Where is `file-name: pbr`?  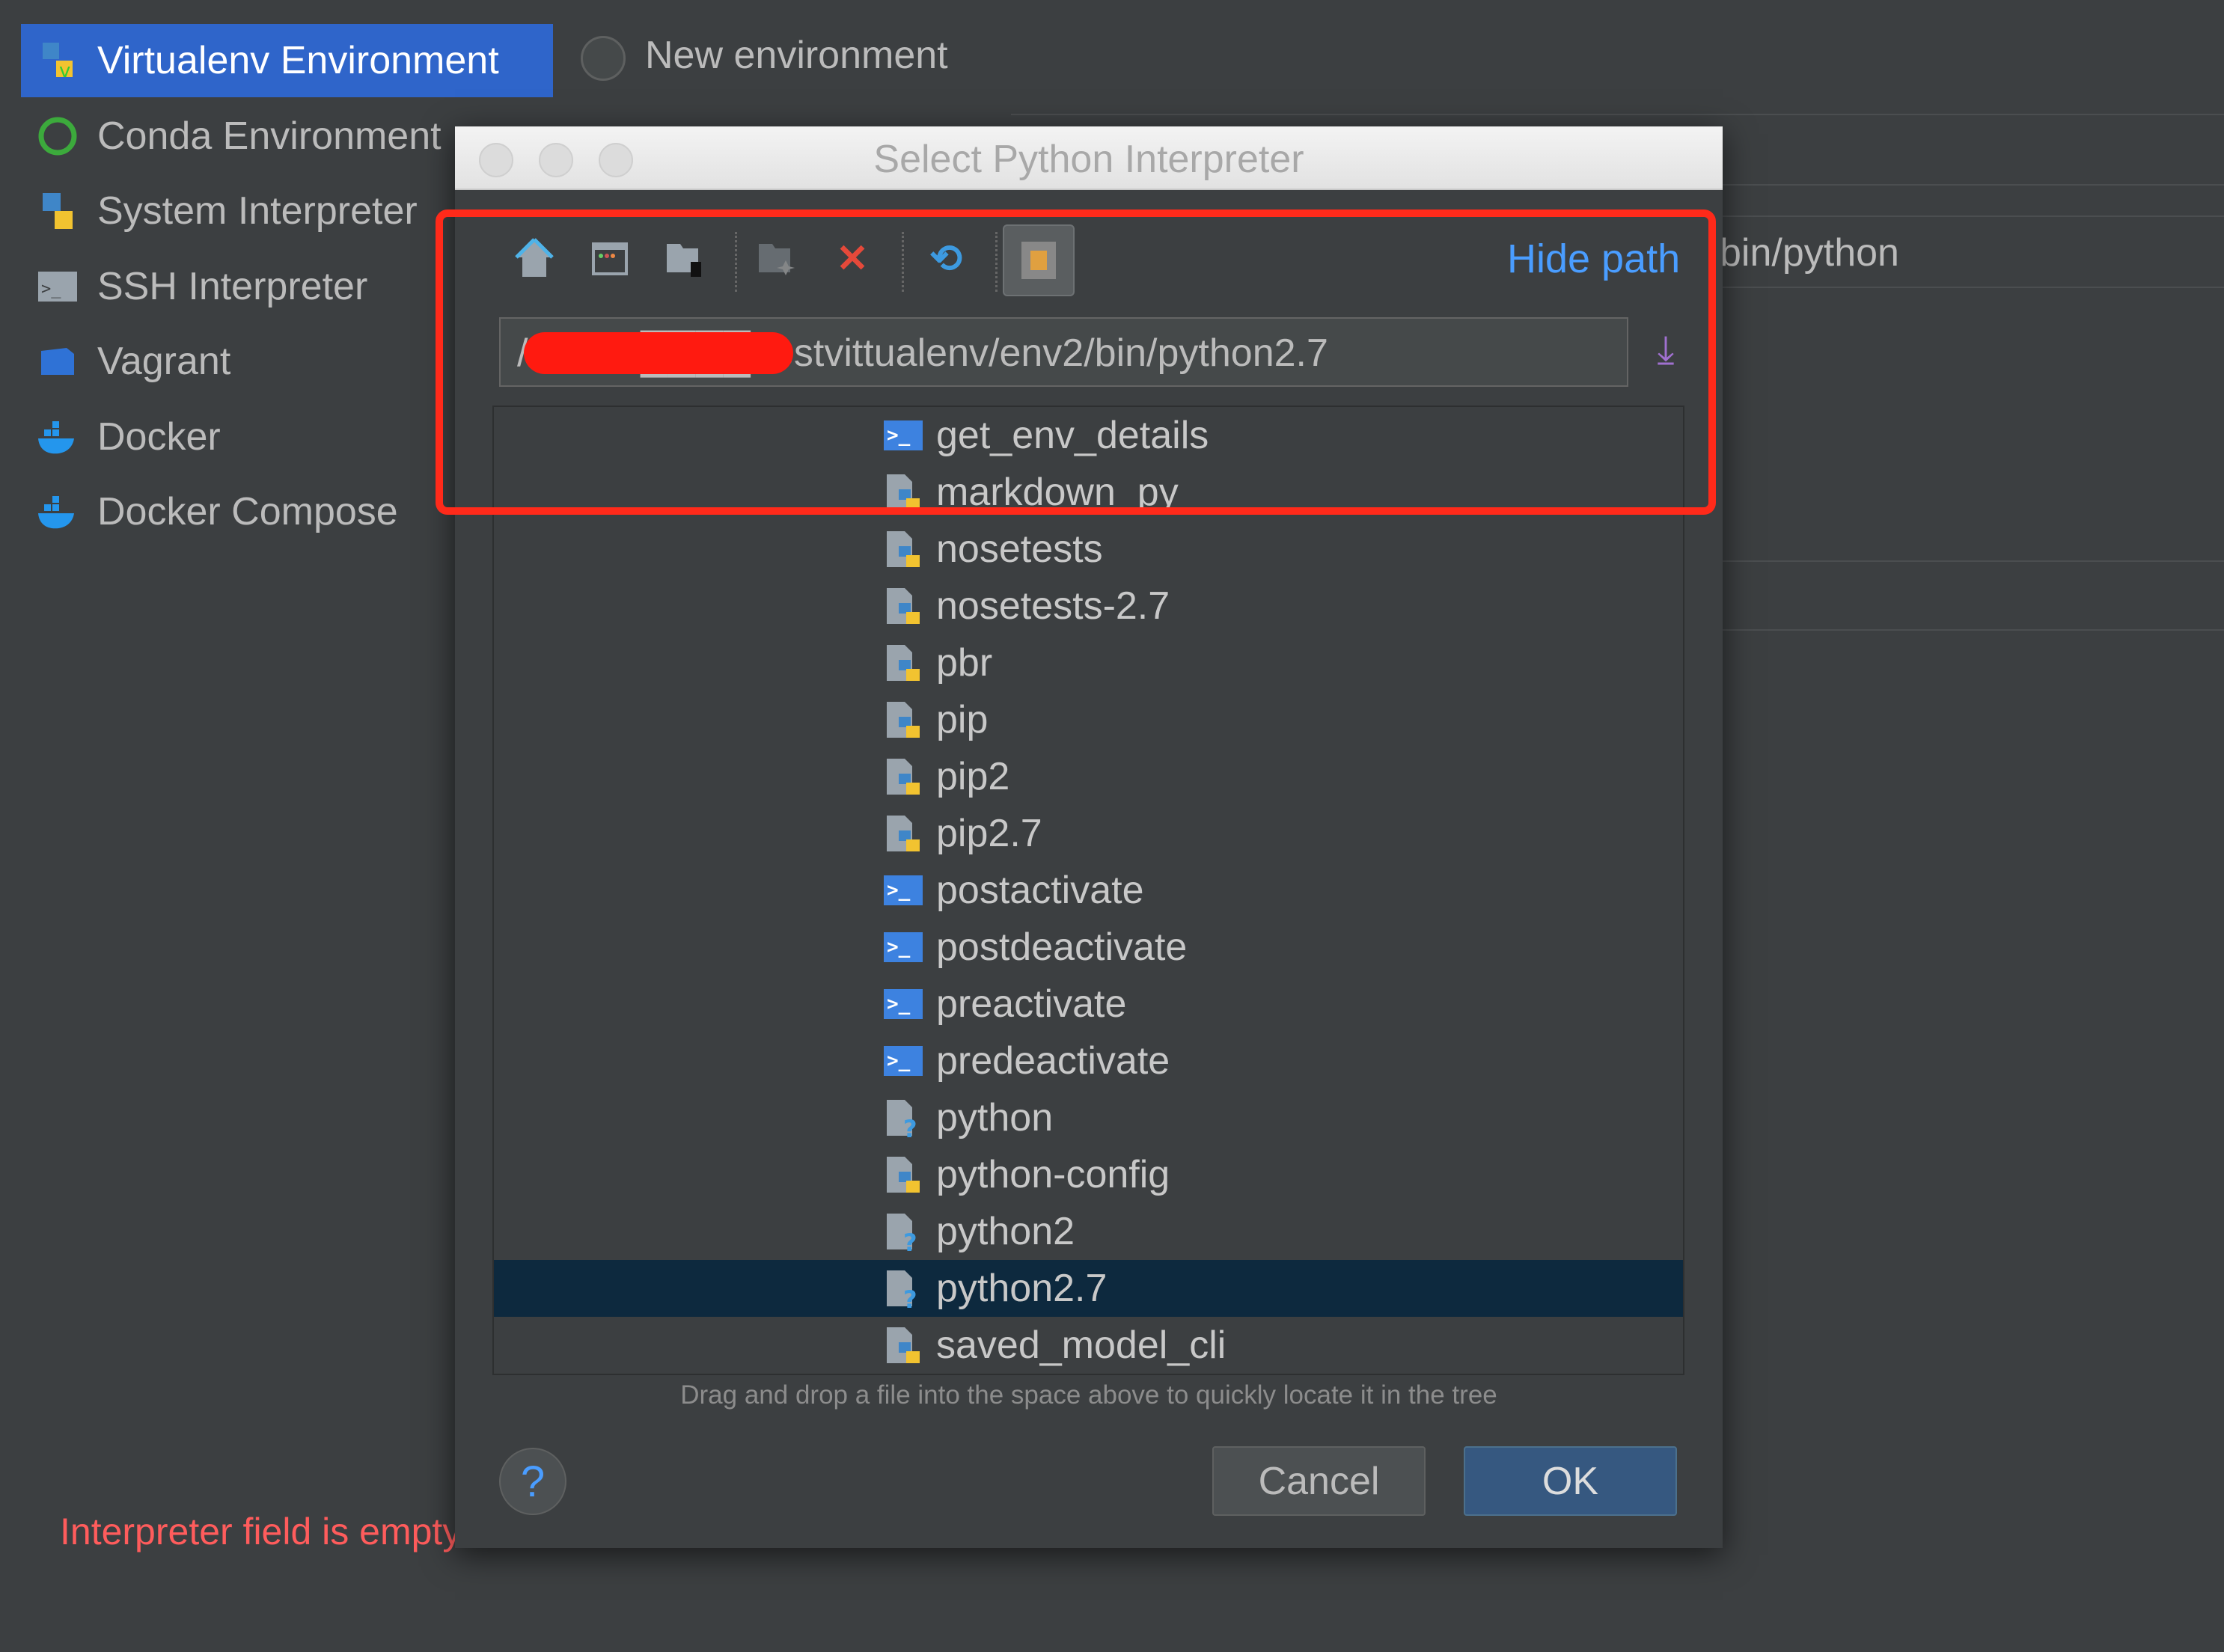
file-name: pbr is located at coordinates (964, 663).